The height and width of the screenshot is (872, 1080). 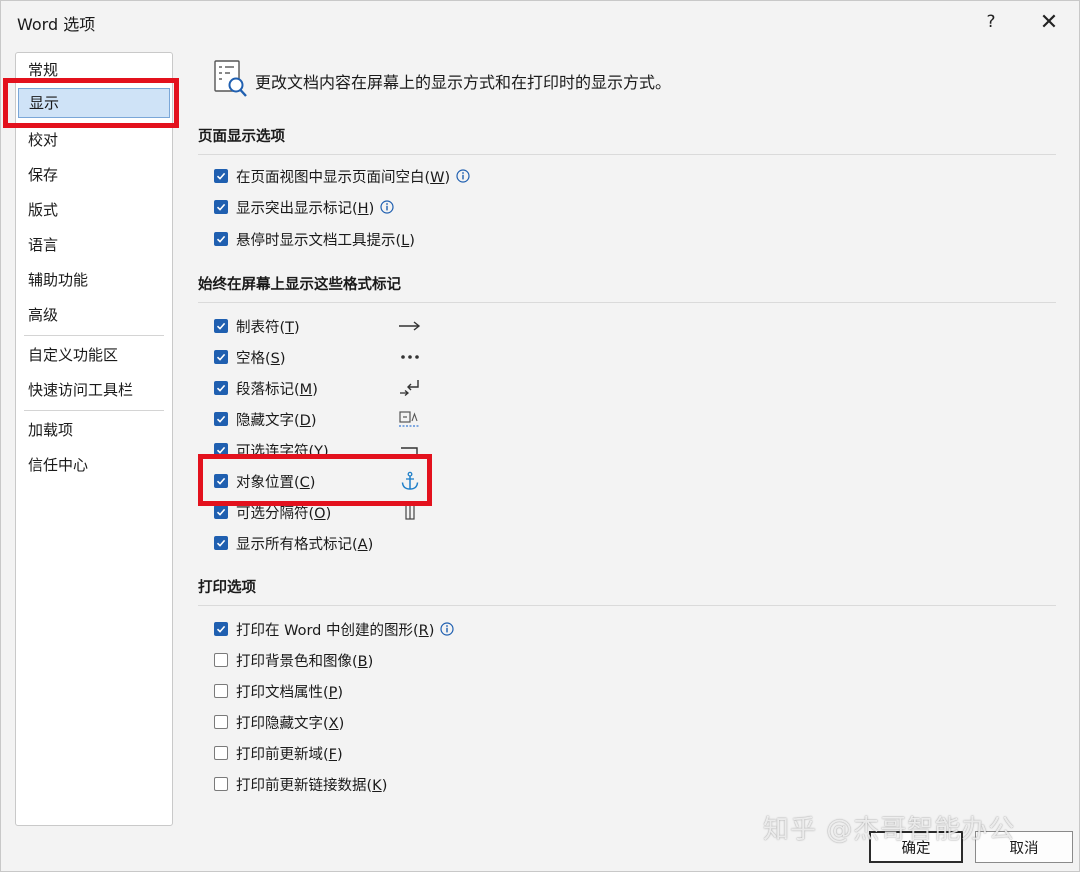 I want to click on sidebar-item-quick-access-toolbar: 快速访问工具栏, so click(x=94, y=390).